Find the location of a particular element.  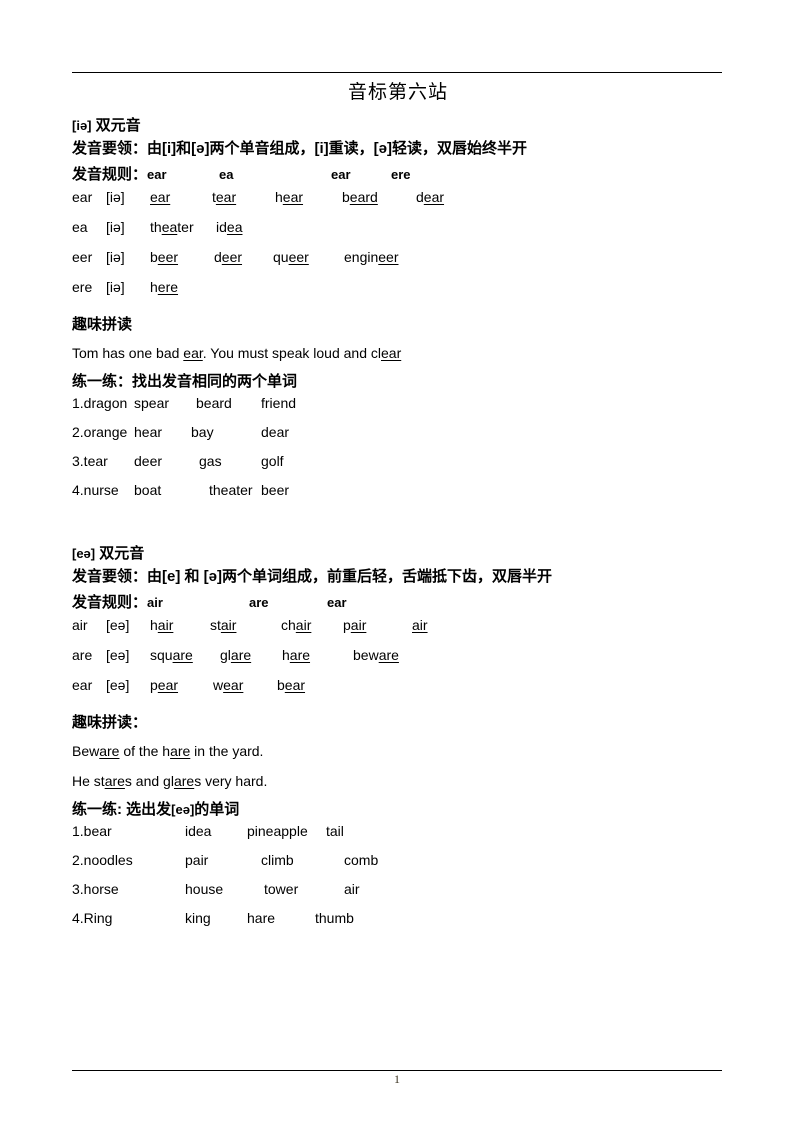

section-heading: [eə] 双元音 is located at coordinates (398, 553).